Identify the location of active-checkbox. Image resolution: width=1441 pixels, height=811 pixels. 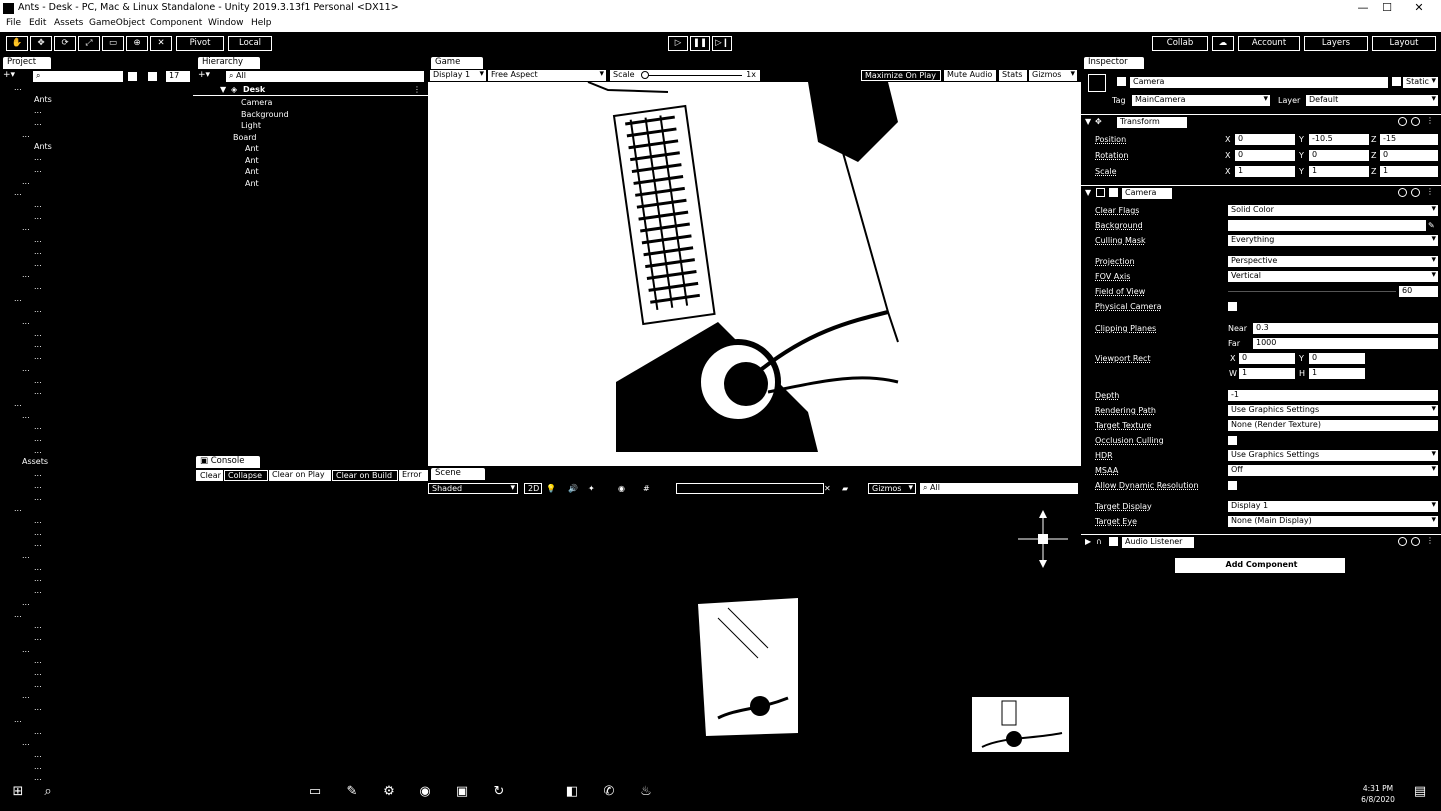
(1121, 81).